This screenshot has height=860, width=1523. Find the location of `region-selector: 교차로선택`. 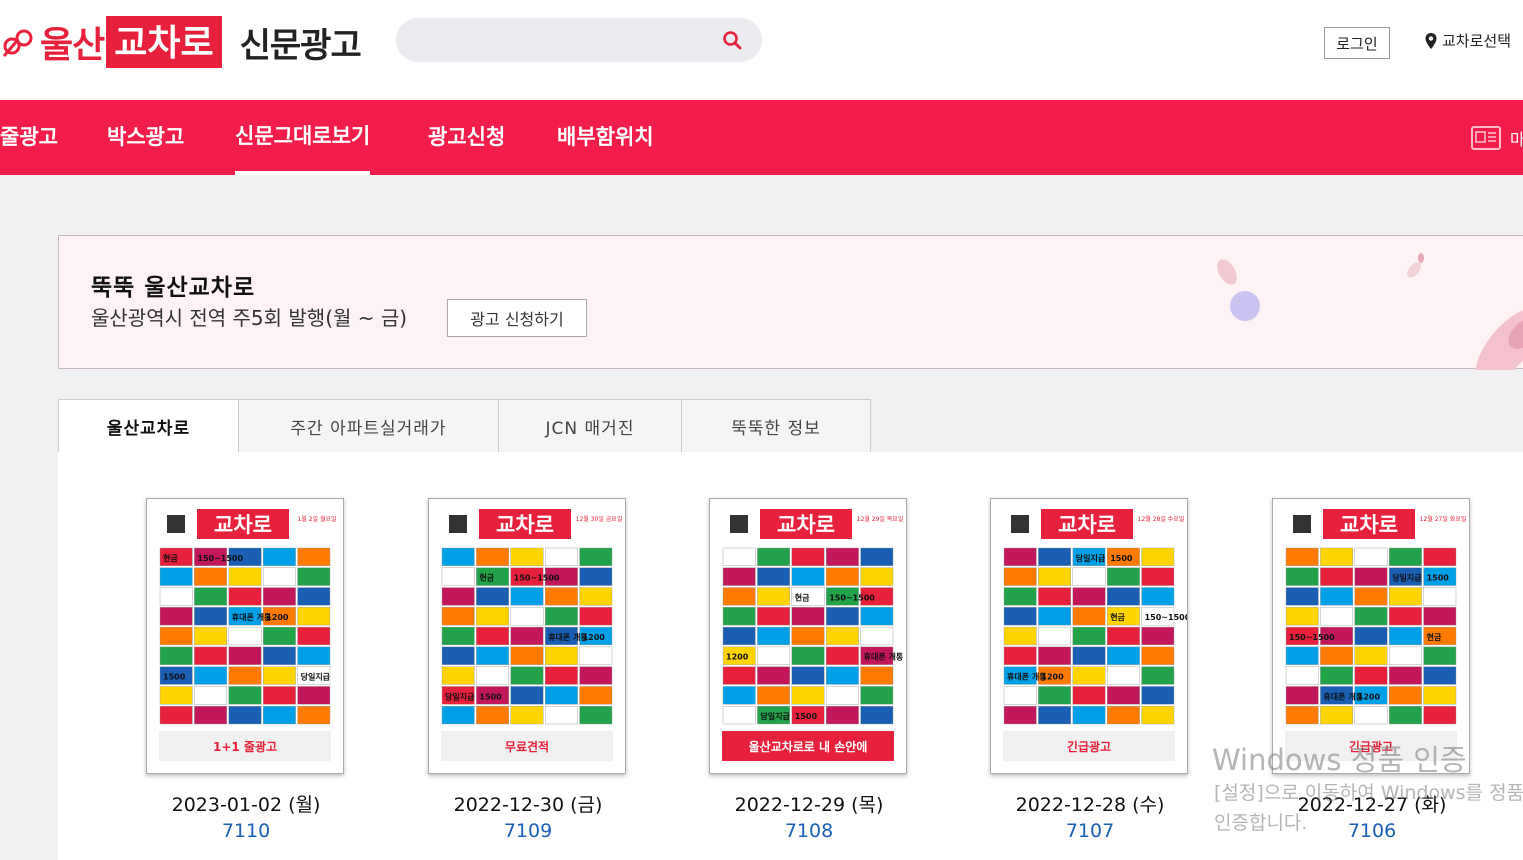

region-selector: 교차로선택 is located at coordinates (1467, 40).